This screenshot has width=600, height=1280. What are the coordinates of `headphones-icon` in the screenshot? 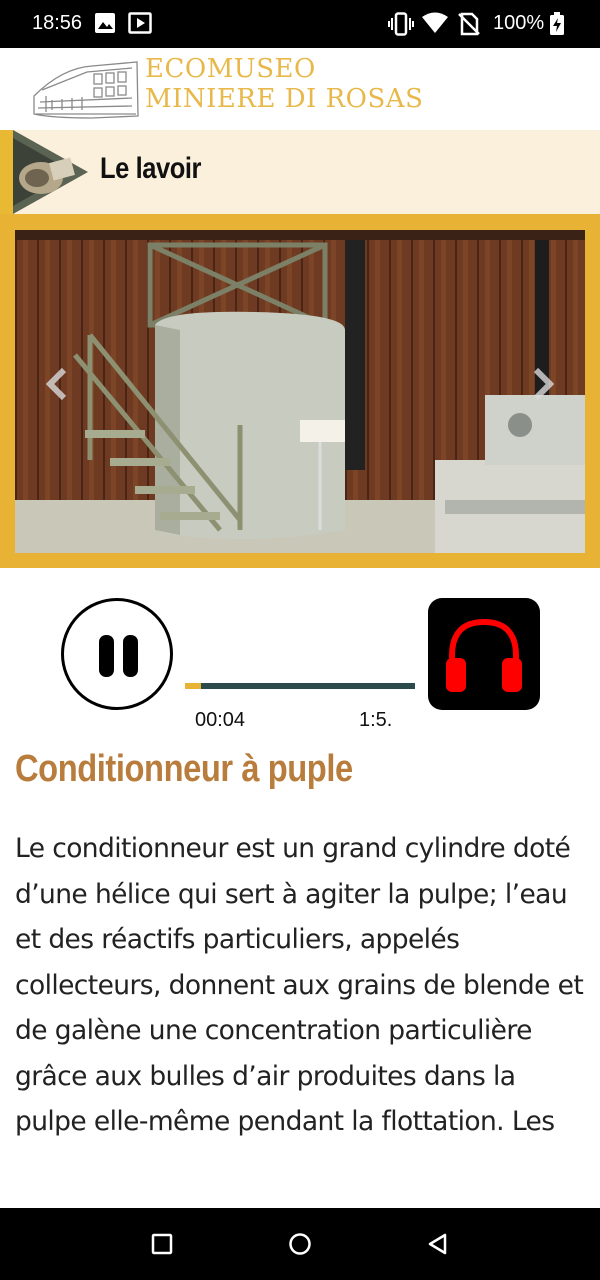 It's located at (484, 655).